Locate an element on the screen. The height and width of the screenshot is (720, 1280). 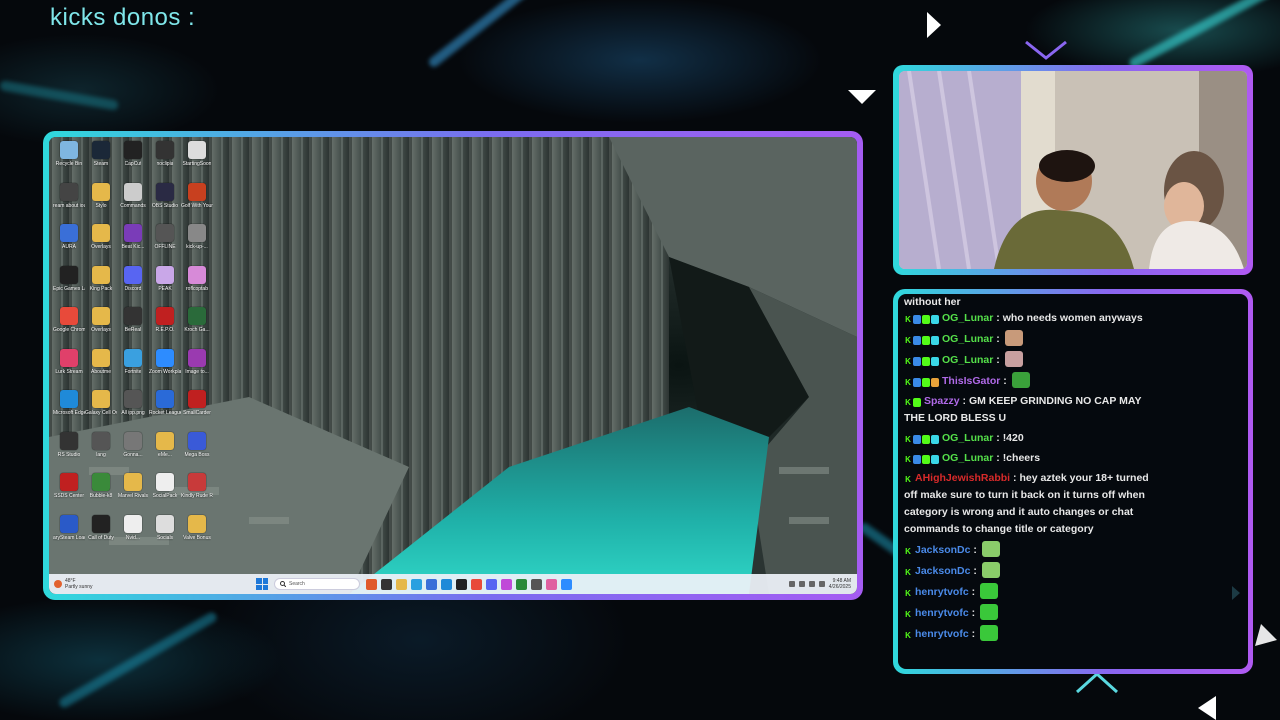
chat-message: K OG_Lunar : !420 is located at coordinates (964, 438).